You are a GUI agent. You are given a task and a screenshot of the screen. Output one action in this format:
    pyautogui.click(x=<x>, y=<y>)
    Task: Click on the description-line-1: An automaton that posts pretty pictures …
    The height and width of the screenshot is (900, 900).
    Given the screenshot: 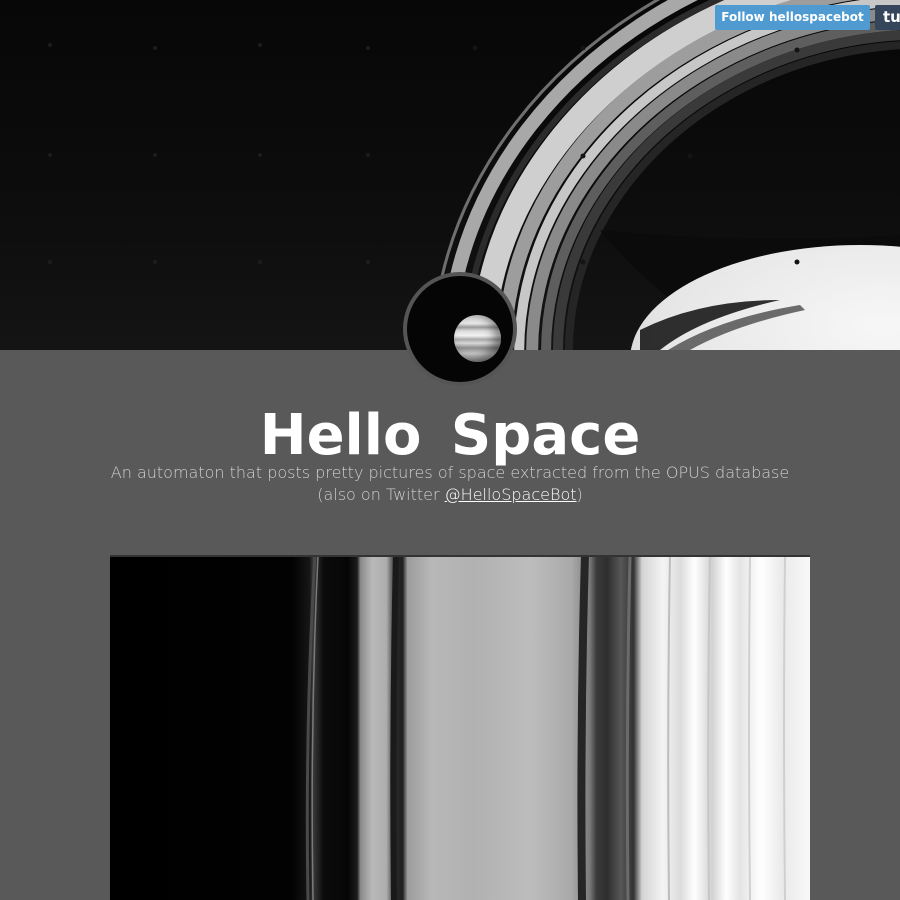 What is the action you would take?
    pyautogui.click(x=450, y=472)
    